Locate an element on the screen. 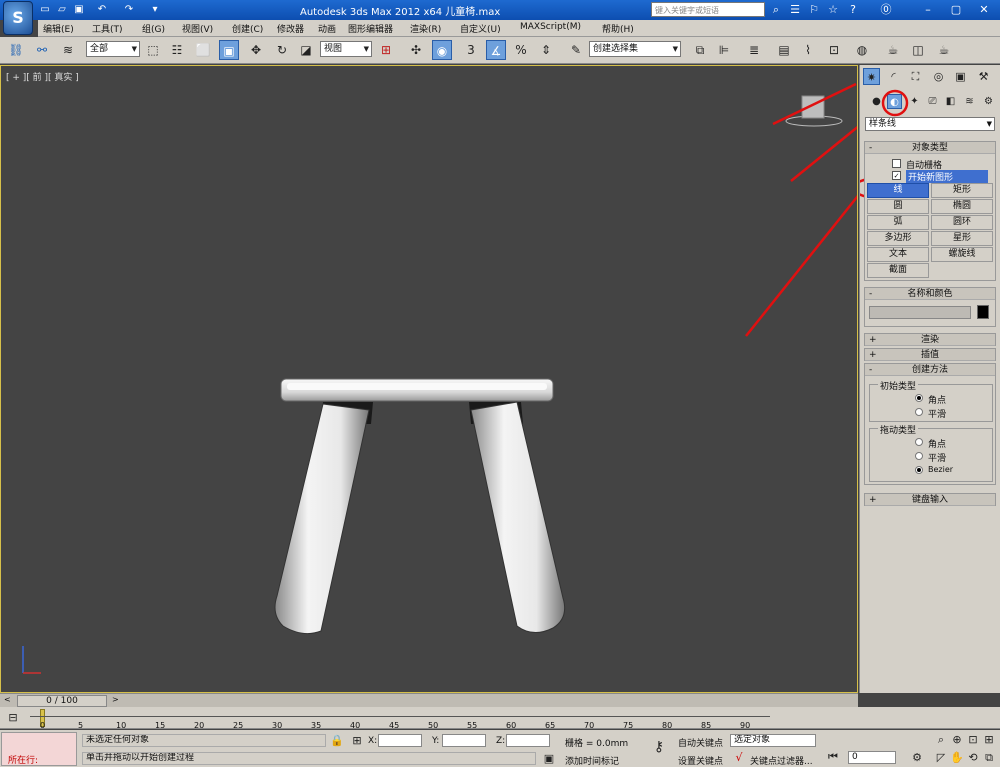  angle-snap-icon: ∡ is located at coordinates (496, 50).